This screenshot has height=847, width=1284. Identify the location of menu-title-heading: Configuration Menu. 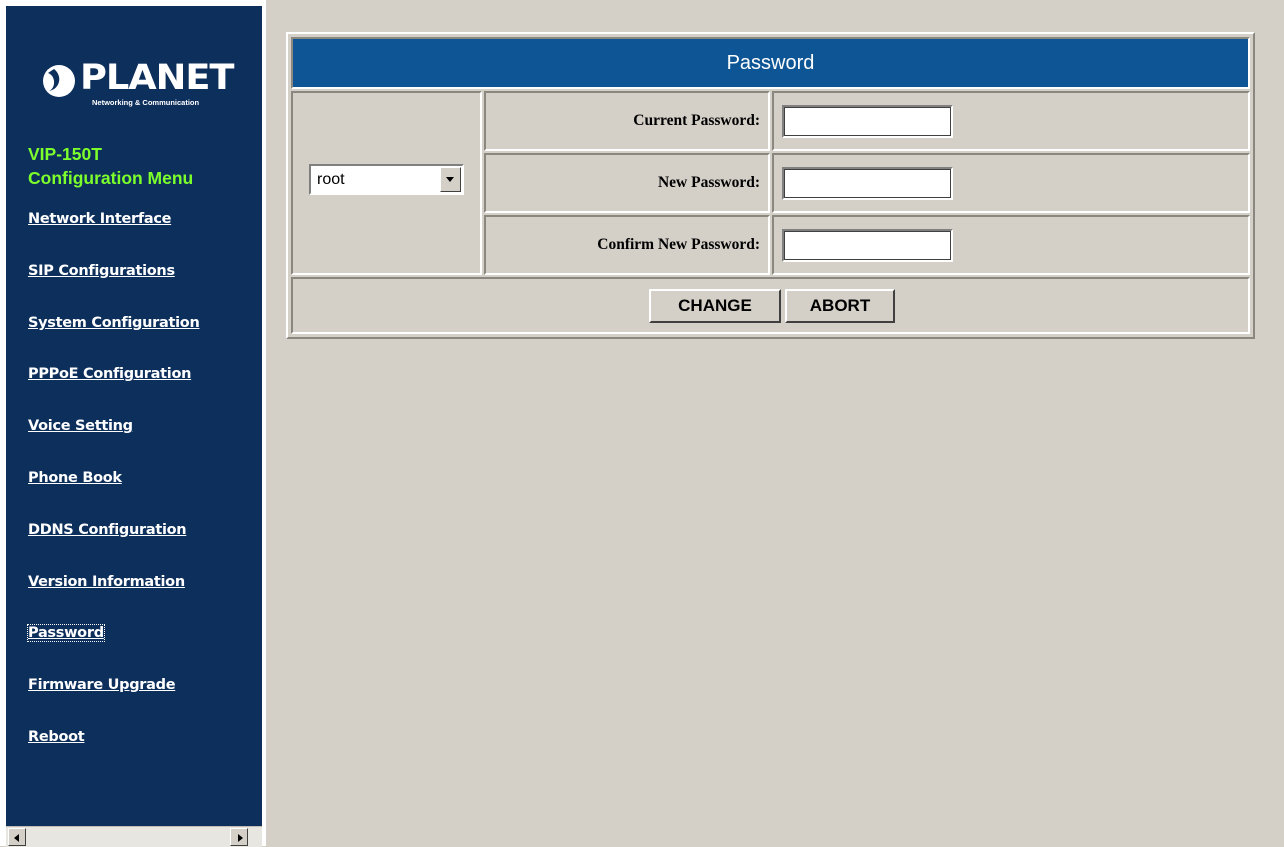
(111, 178).